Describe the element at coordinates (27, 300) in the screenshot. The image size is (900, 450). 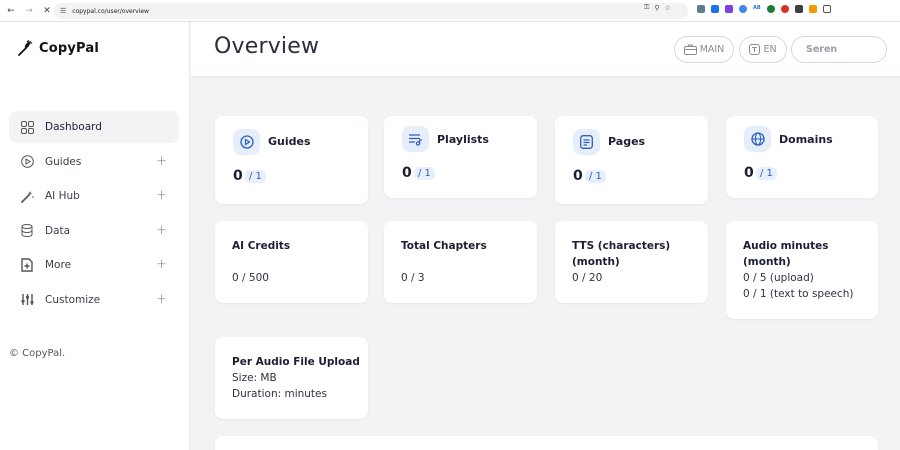
I see `sliders-icon` at that location.